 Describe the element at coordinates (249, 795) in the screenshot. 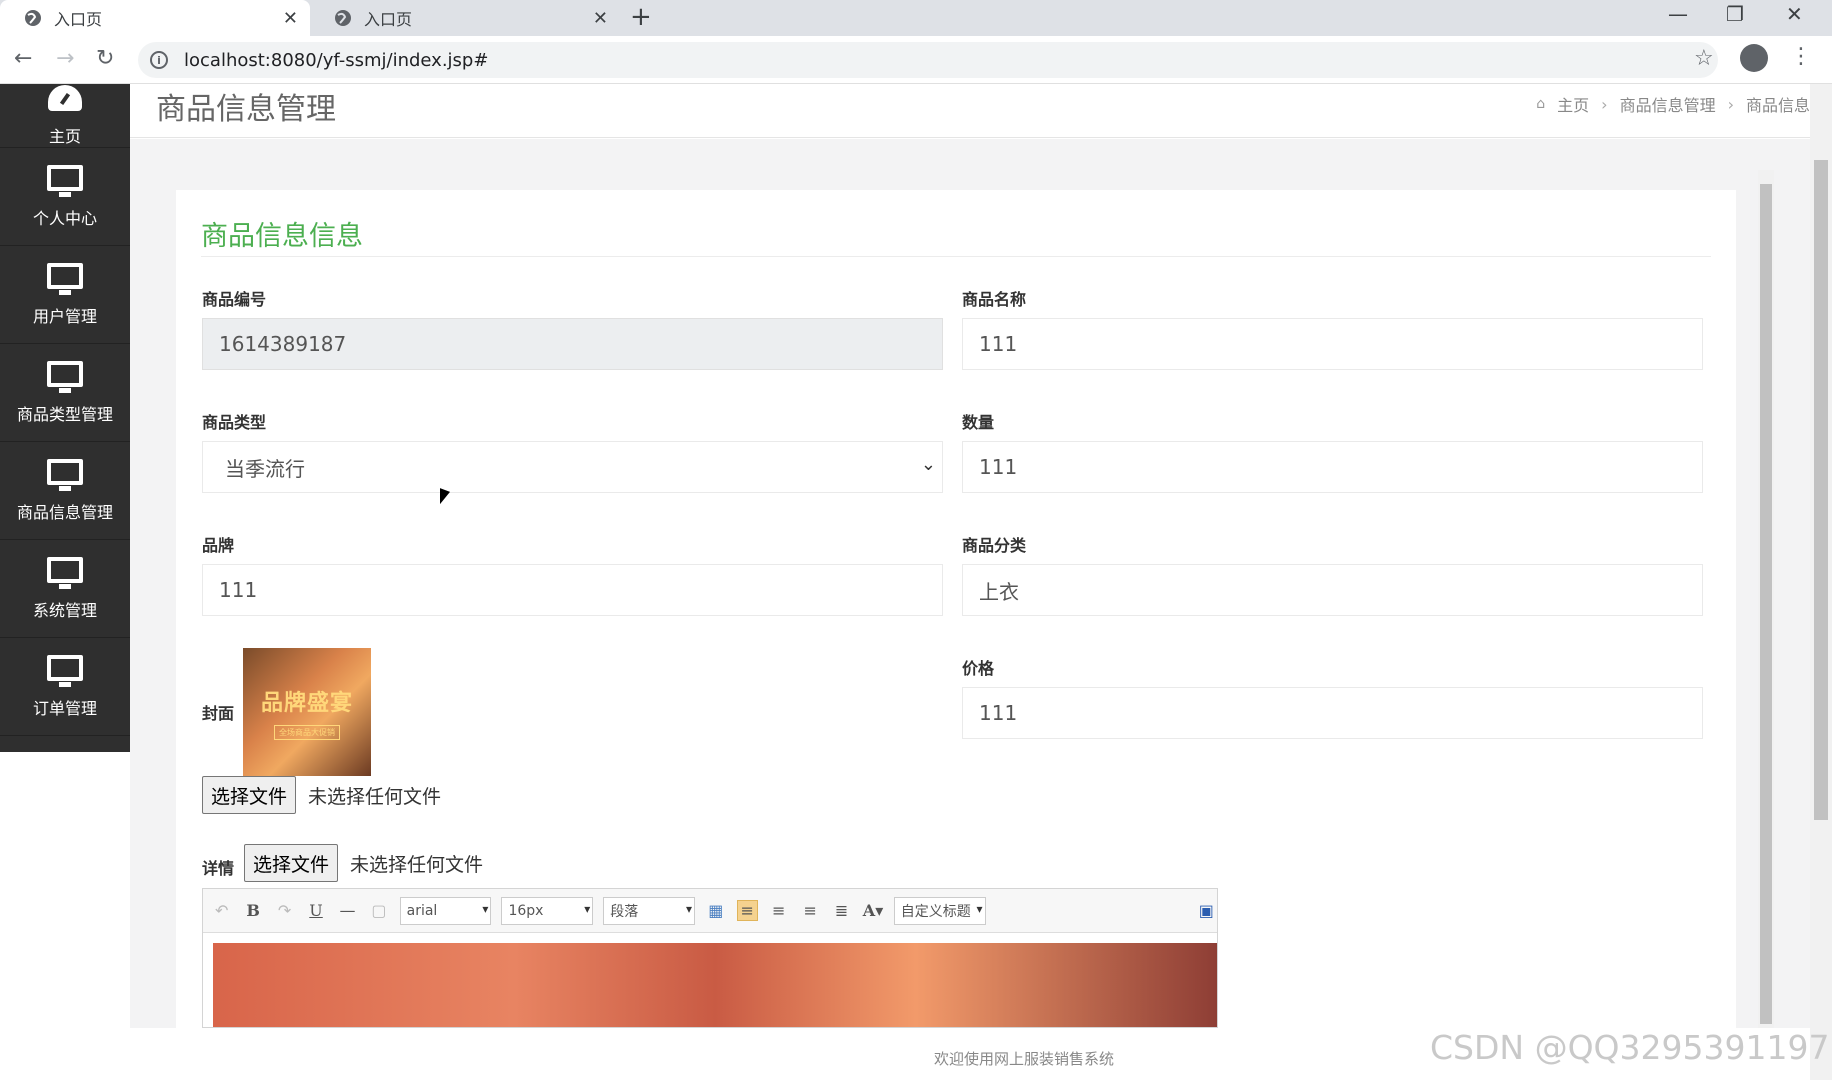

I see `cover-file-button: 选择文件` at that location.